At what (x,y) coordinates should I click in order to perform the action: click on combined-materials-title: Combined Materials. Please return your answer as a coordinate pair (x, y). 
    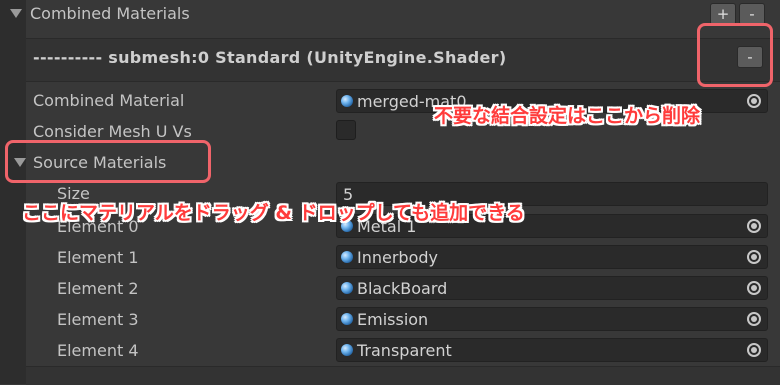
    Looking at the image, I should click on (110, 14).